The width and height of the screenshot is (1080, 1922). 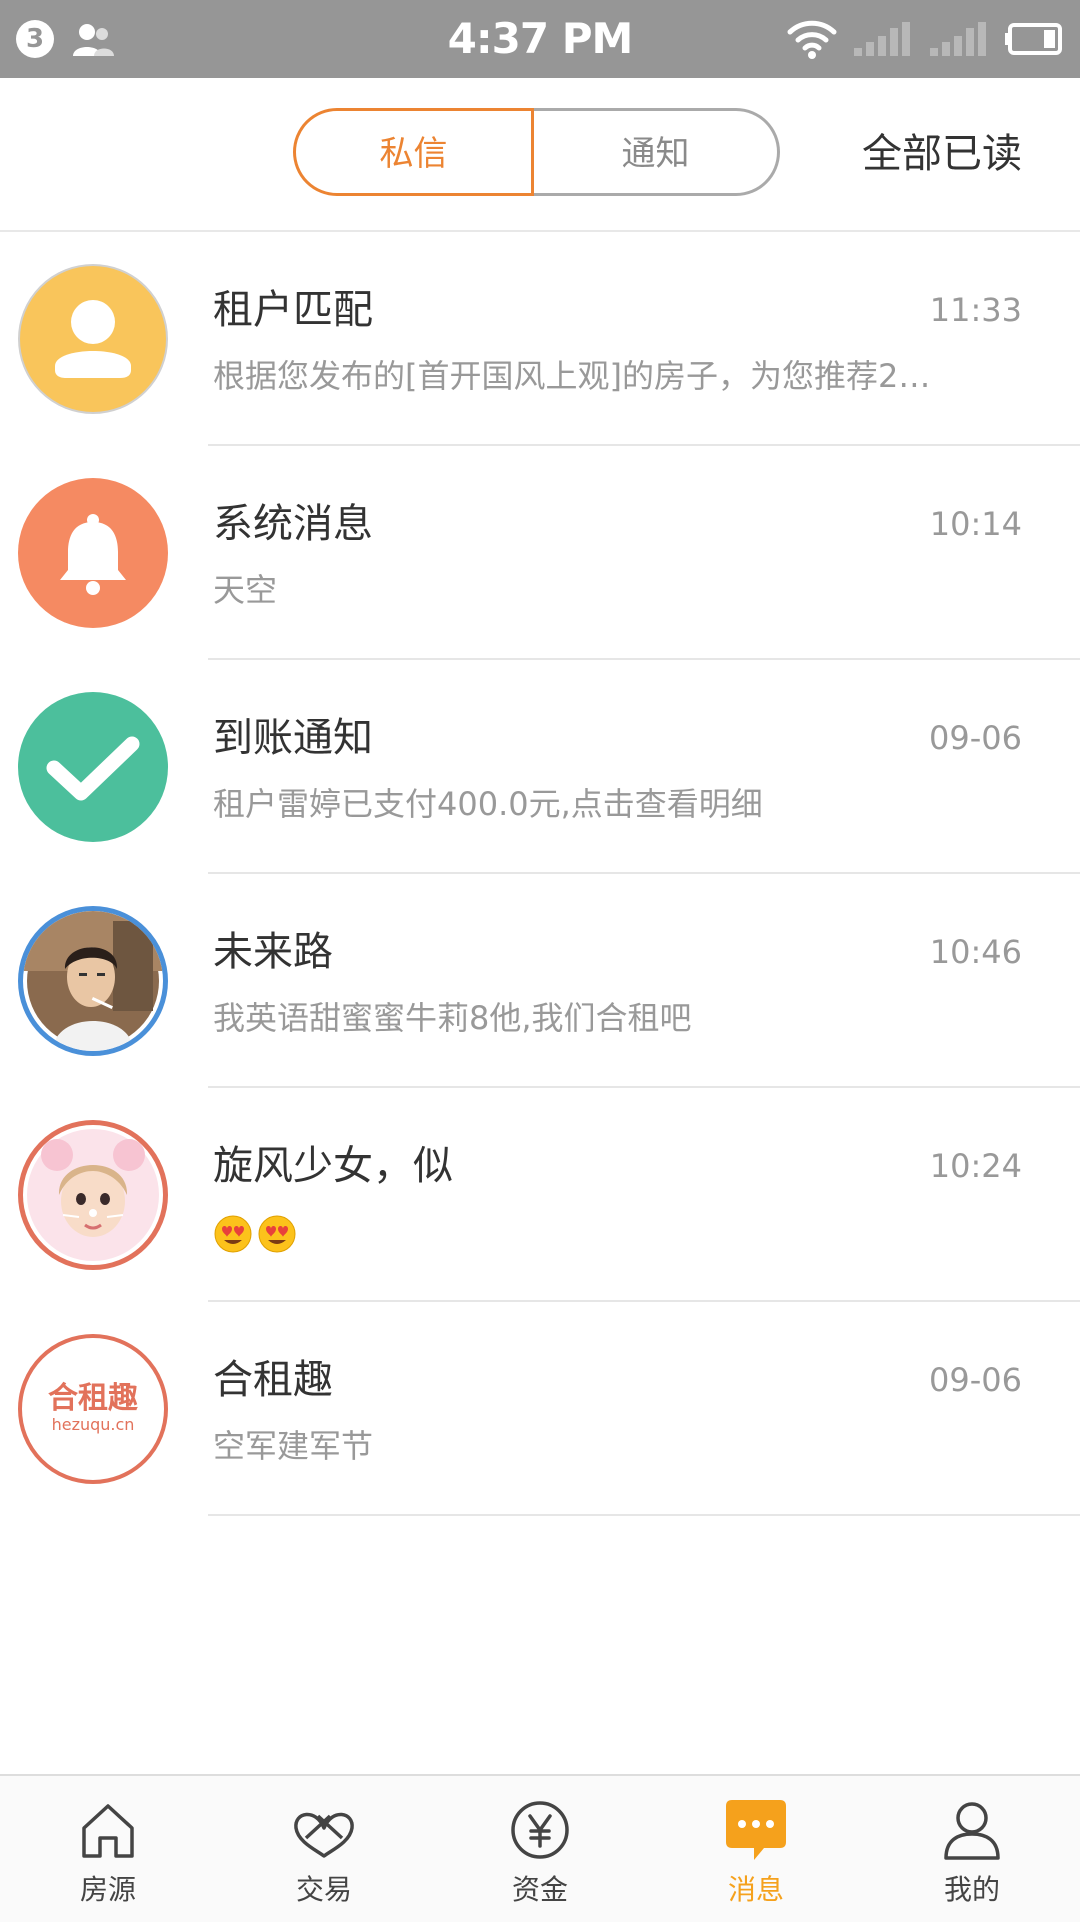 What do you see at coordinates (540, 767) in the screenshot?
I see `list-item: 到账通知 09-06 租户雷婷已支付400.0元,点击查看明细` at bounding box center [540, 767].